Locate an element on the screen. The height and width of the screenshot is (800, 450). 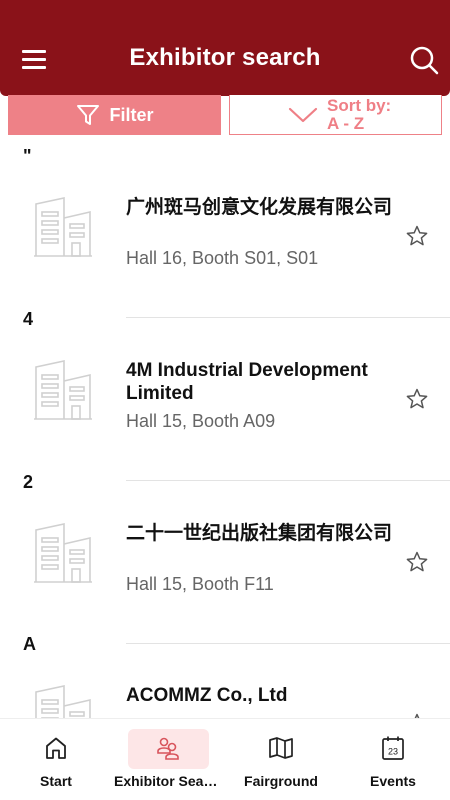
nav-fairground: Fairground is located at coordinates (281, 759).